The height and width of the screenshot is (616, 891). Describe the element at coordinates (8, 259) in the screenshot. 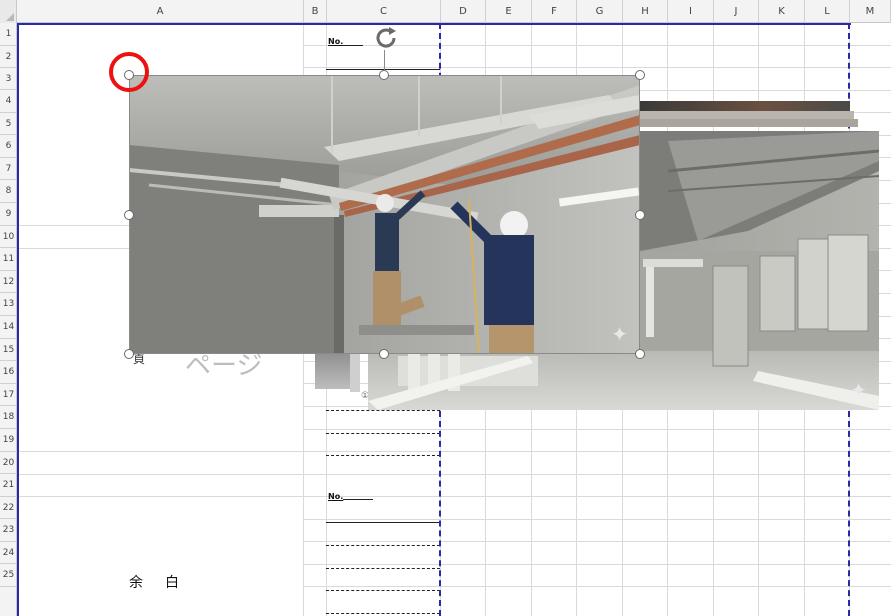

I see `row-header-11: 11` at that location.